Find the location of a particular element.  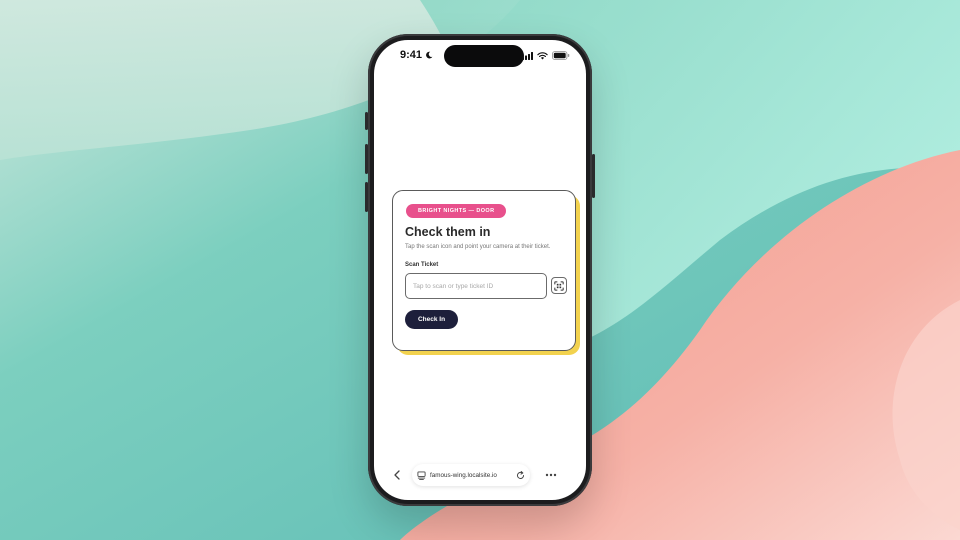

back-button is located at coordinates (397, 475).